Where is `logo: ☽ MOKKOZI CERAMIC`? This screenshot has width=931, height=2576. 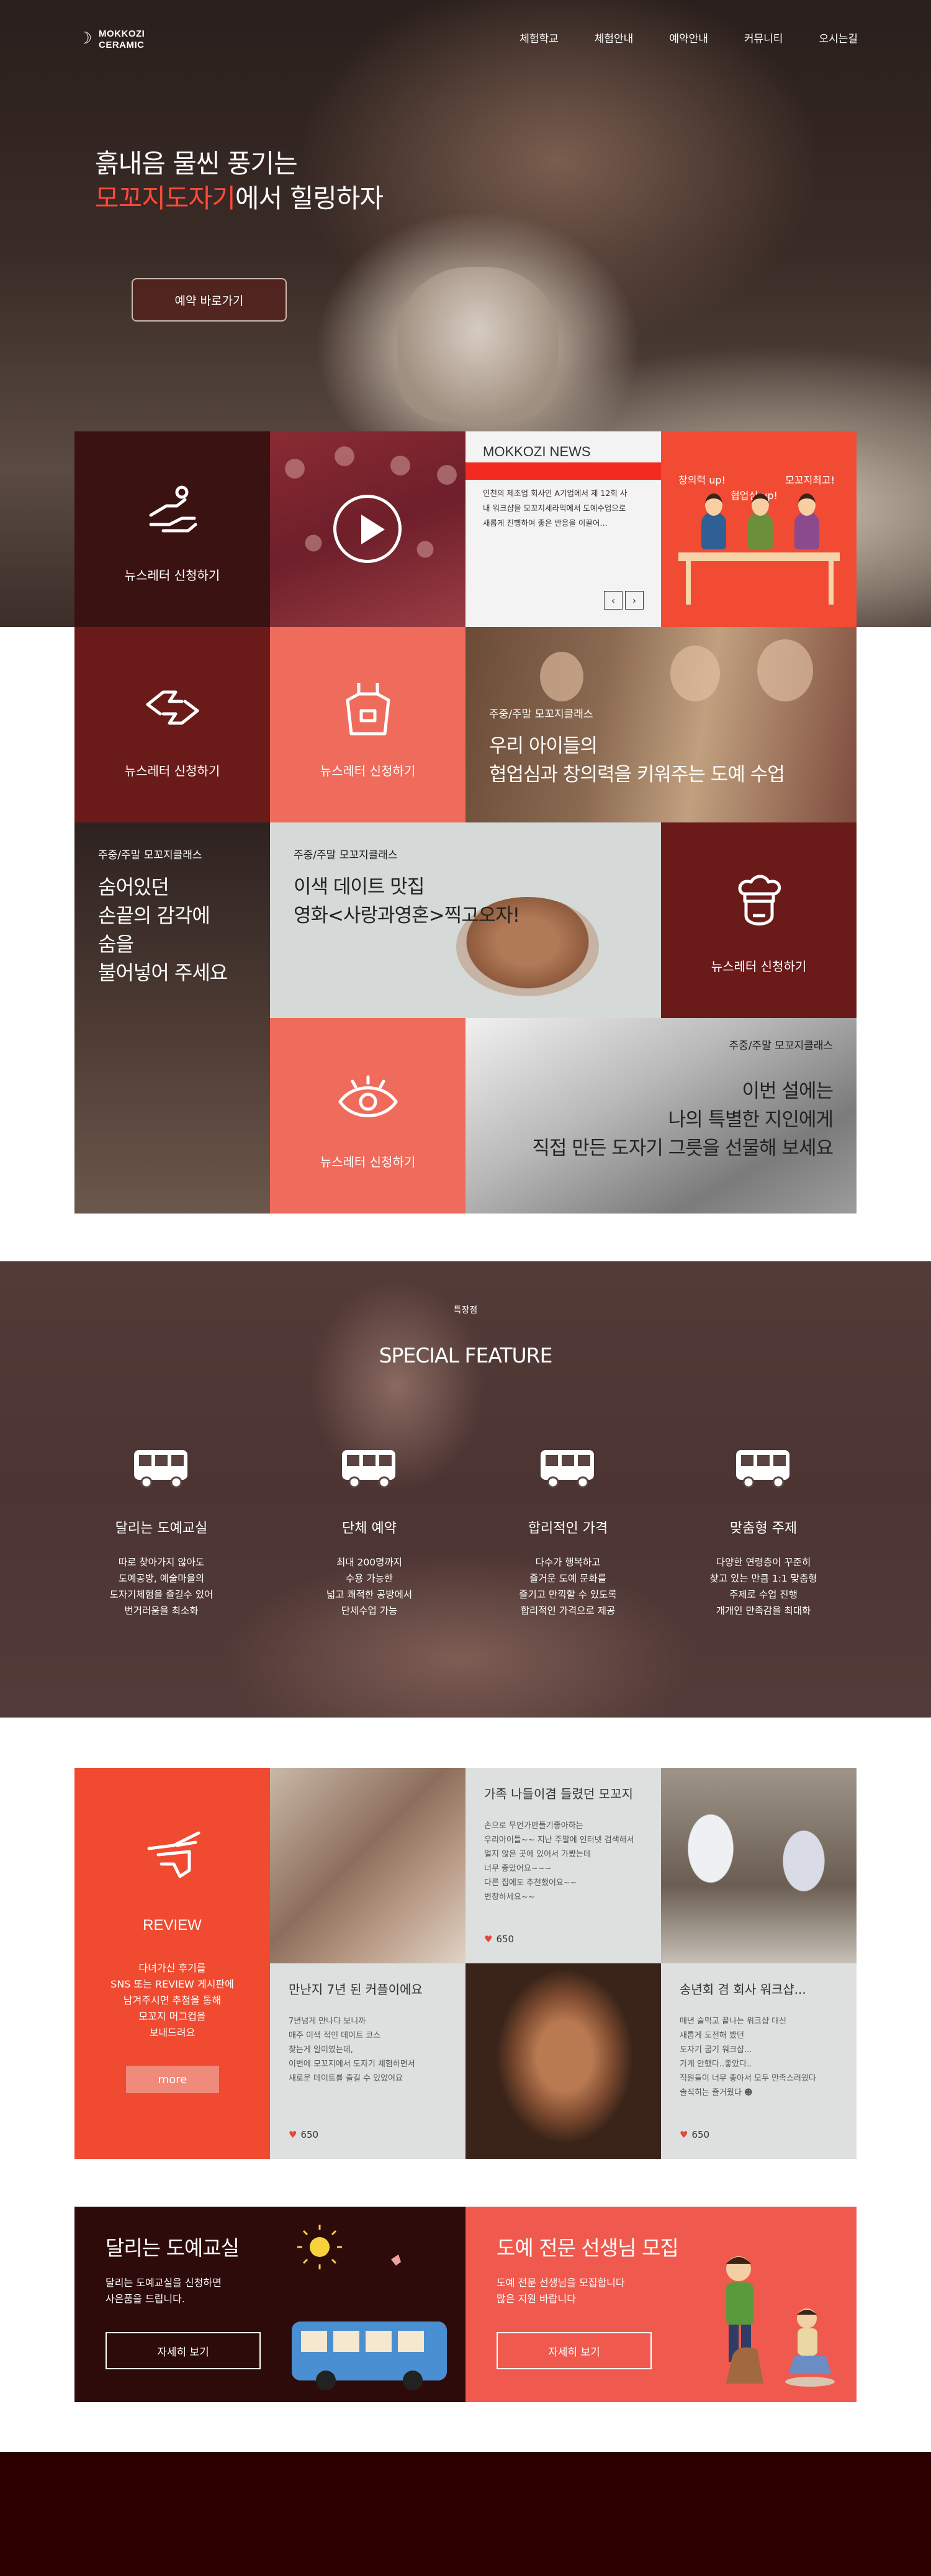
logo: ☽ MOKKOZI CERAMIC is located at coordinates (121, 40).